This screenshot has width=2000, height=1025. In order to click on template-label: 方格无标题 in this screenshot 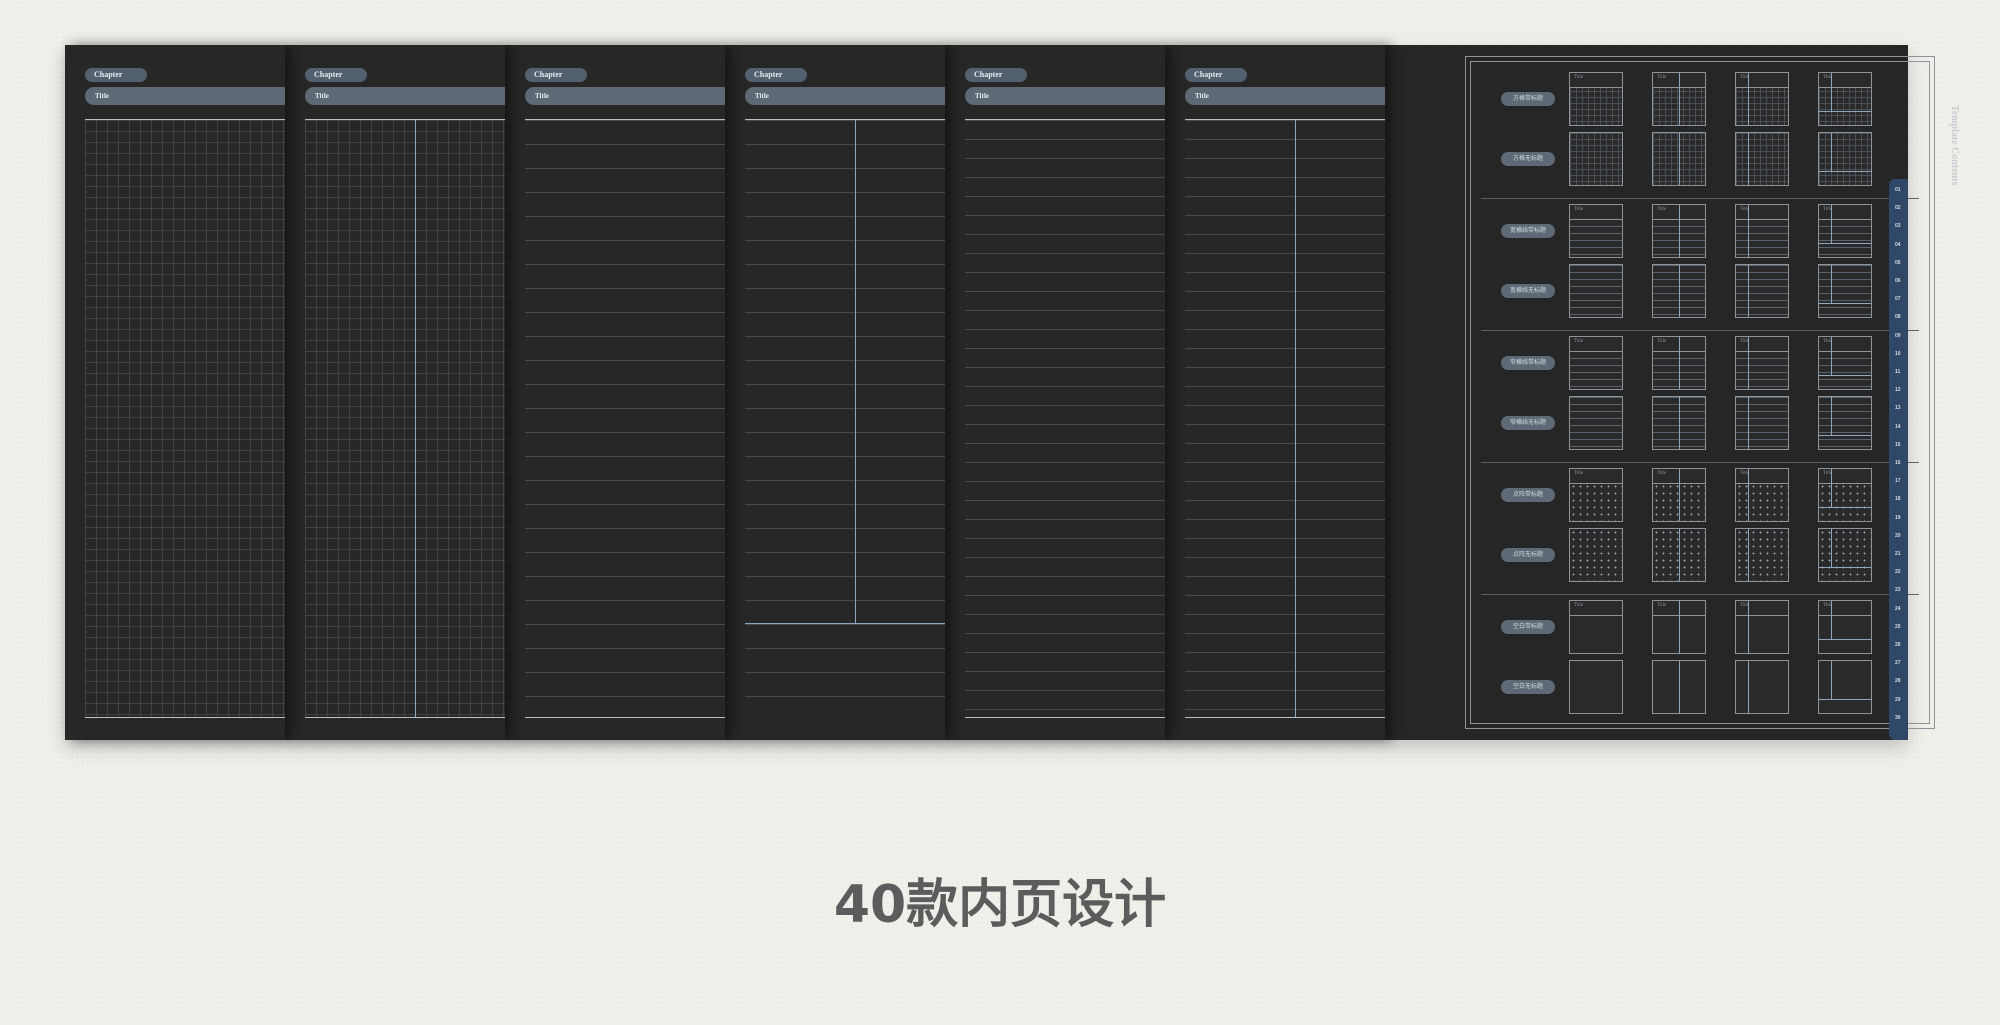, I will do `click(1528, 159)`.